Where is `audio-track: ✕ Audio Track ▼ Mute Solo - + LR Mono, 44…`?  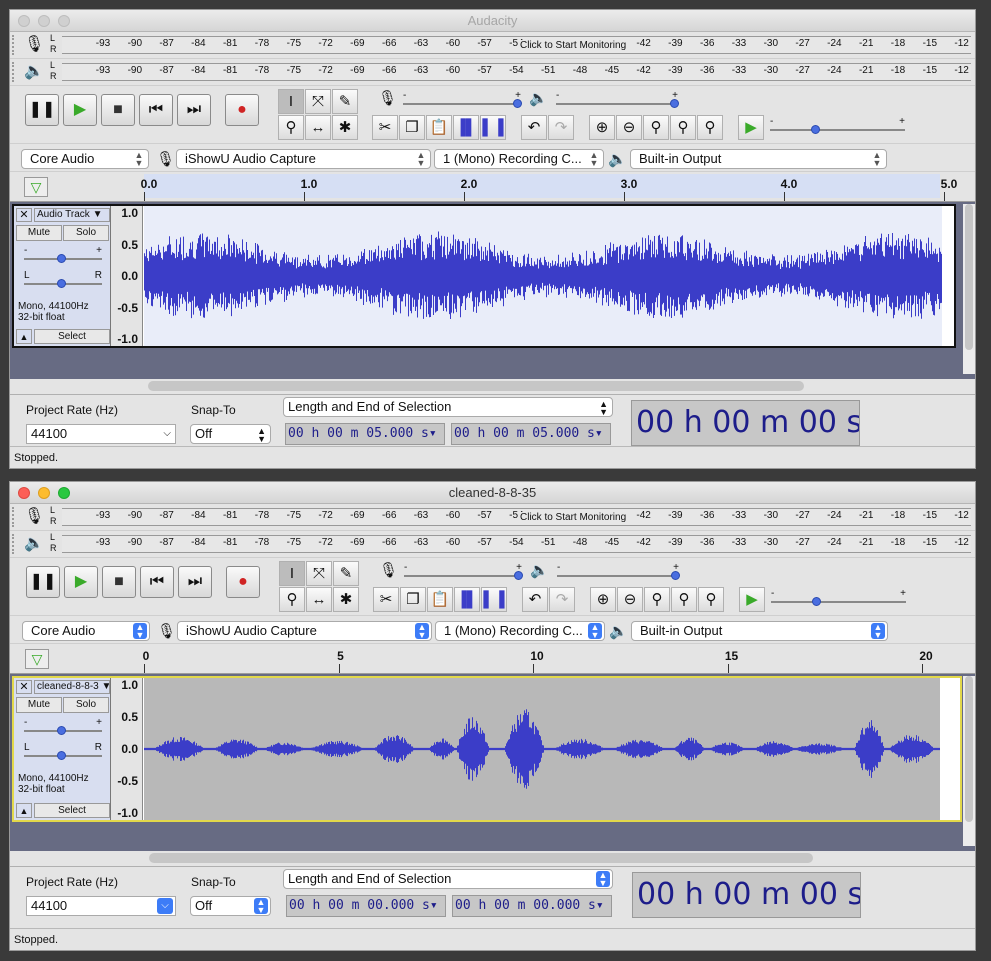 audio-track: ✕ Audio Track ▼ Mute Solo - + LR Mono, 44… is located at coordinates (484, 276).